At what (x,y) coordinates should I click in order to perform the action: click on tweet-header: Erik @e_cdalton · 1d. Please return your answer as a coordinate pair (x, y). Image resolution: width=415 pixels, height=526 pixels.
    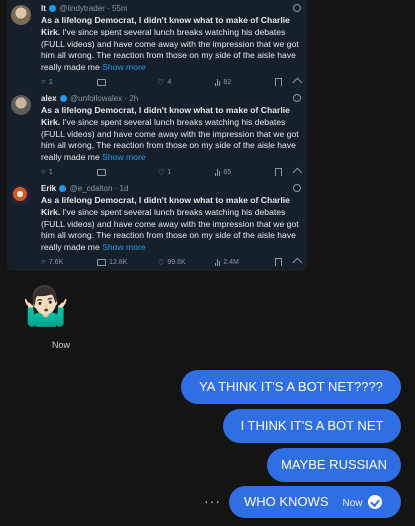
    Looking at the image, I should click on (85, 188).